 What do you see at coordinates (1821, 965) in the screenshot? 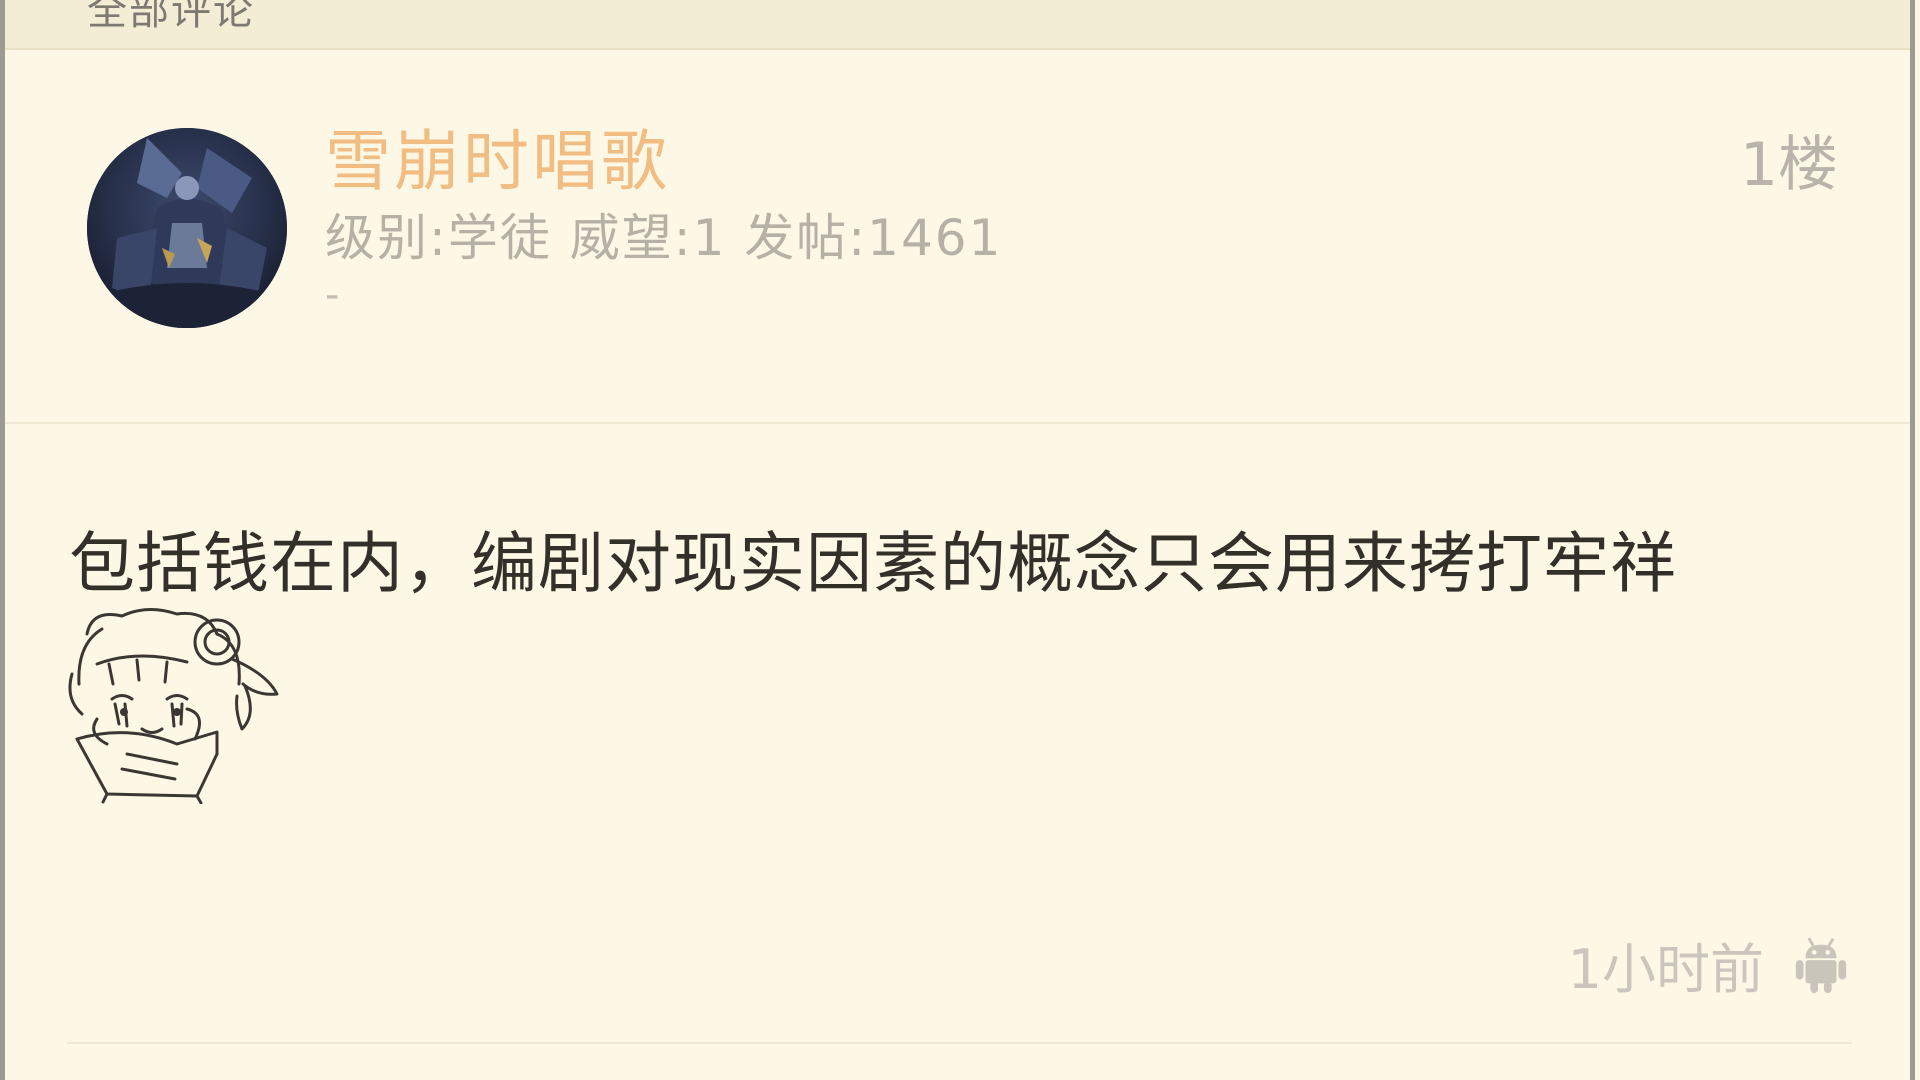
I see `android-icon` at bounding box center [1821, 965].